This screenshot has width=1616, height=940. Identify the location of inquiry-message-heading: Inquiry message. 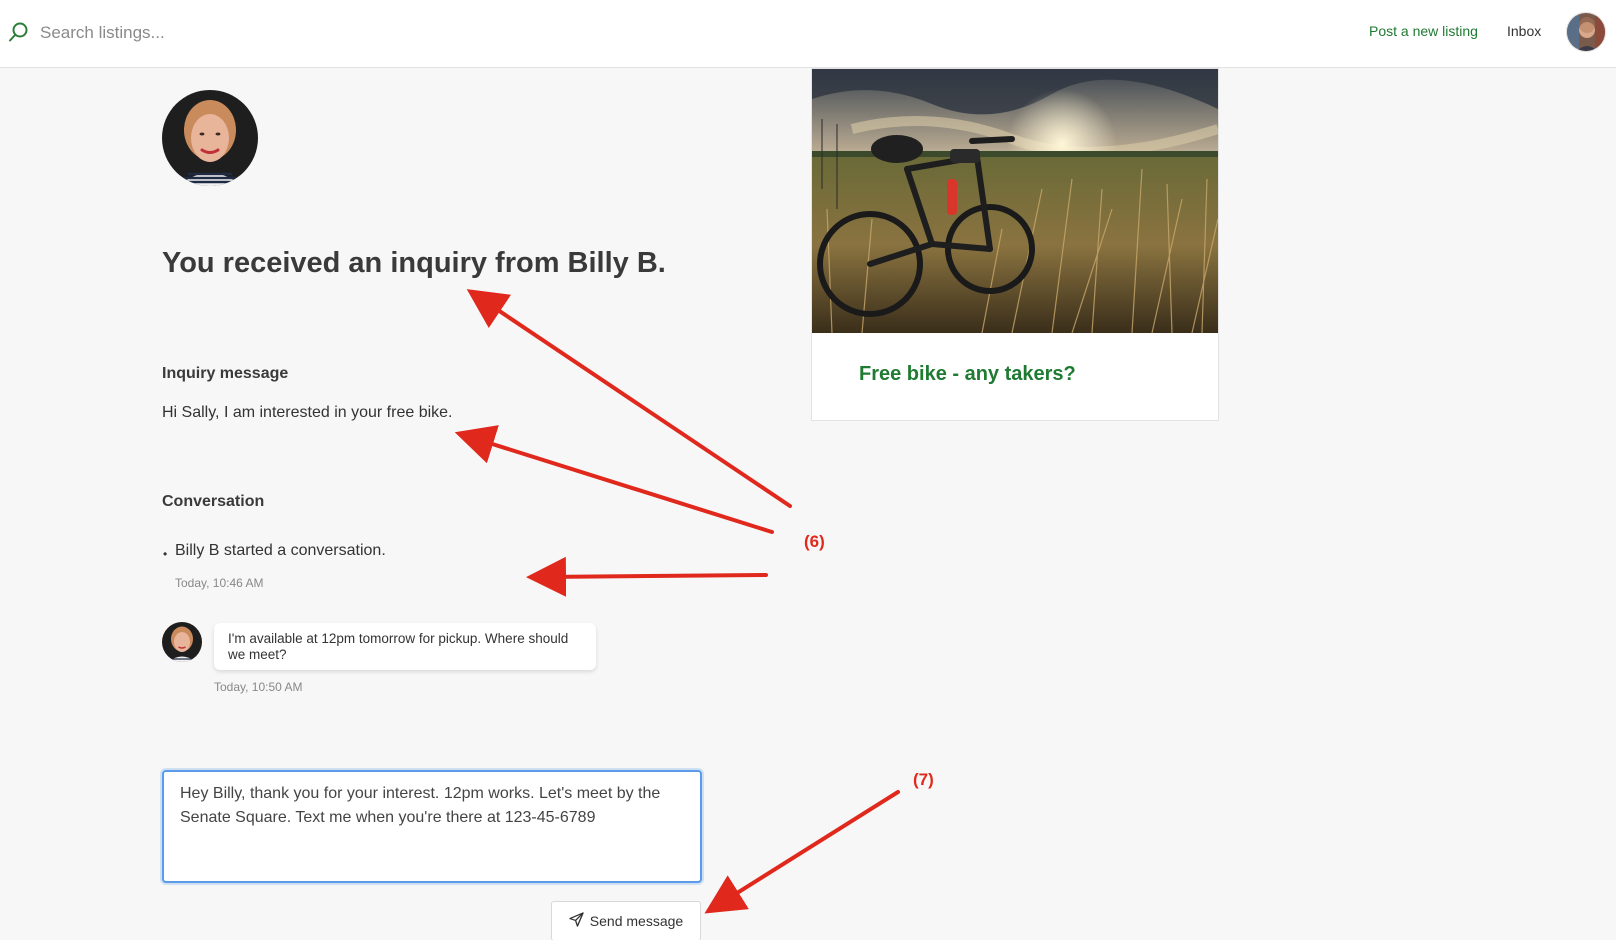
(225, 373).